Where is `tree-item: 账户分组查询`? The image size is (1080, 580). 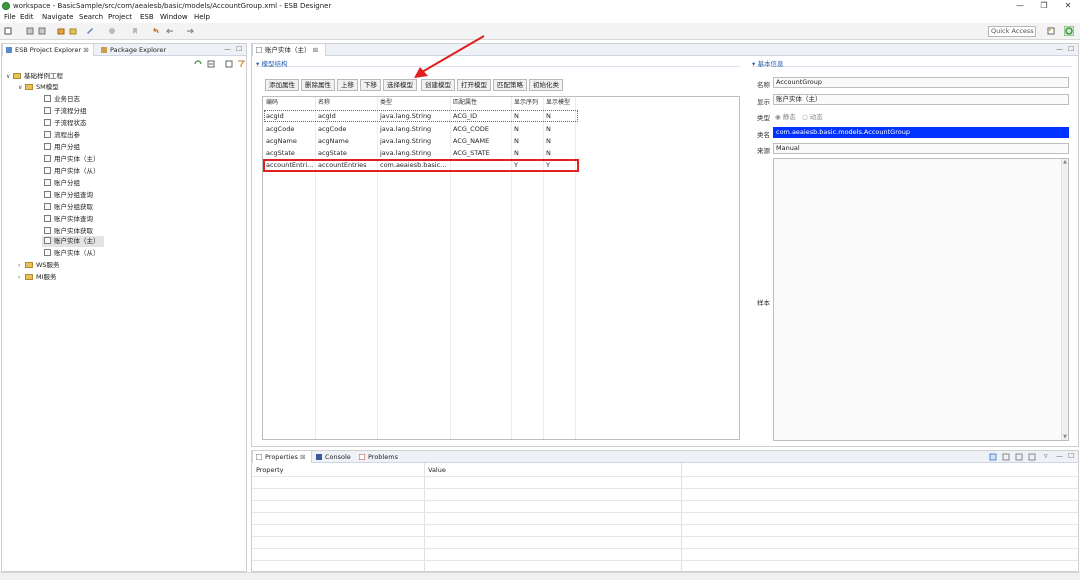
tree-item: 账户分组查询 is located at coordinates (68, 195).